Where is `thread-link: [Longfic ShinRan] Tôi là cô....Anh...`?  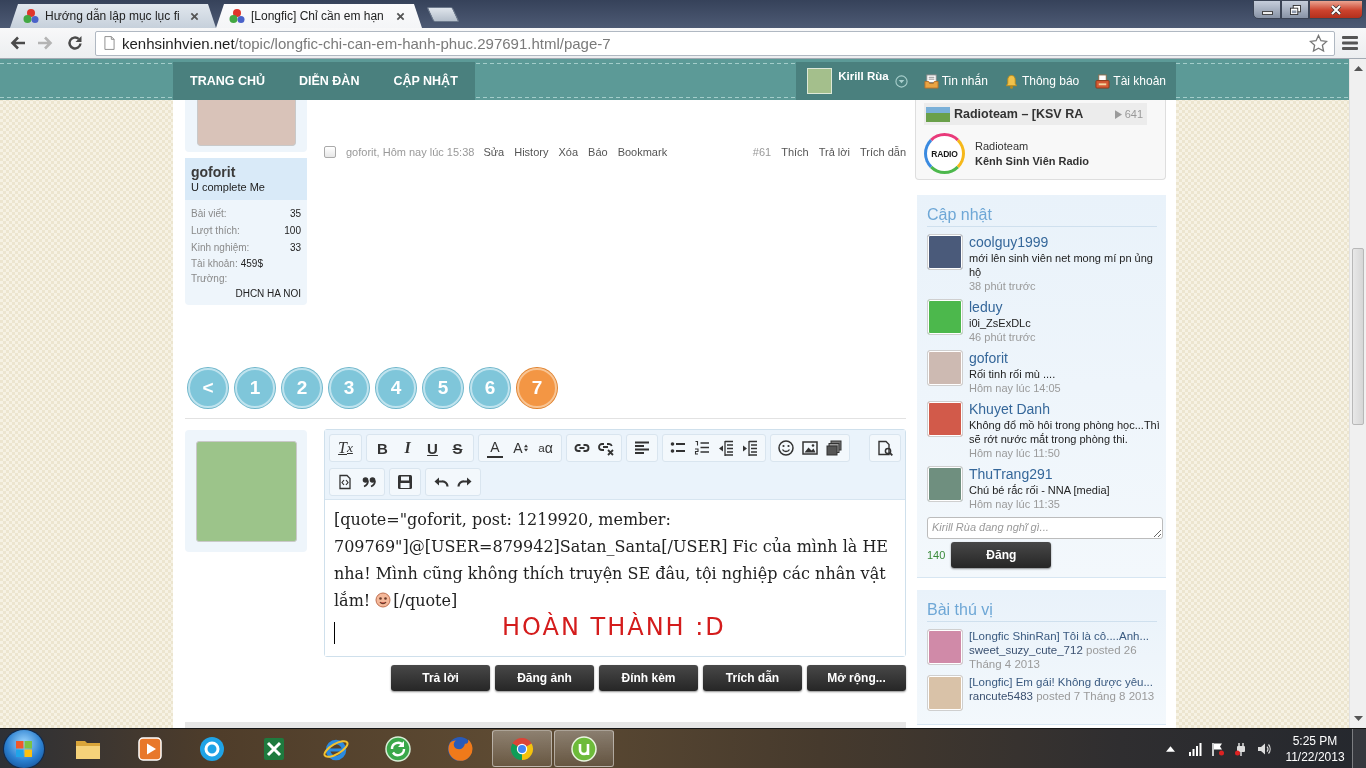
thread-link: [Longfic ShinRan] Tôi là cô....Anh... is located at coordinates (1066, 636).